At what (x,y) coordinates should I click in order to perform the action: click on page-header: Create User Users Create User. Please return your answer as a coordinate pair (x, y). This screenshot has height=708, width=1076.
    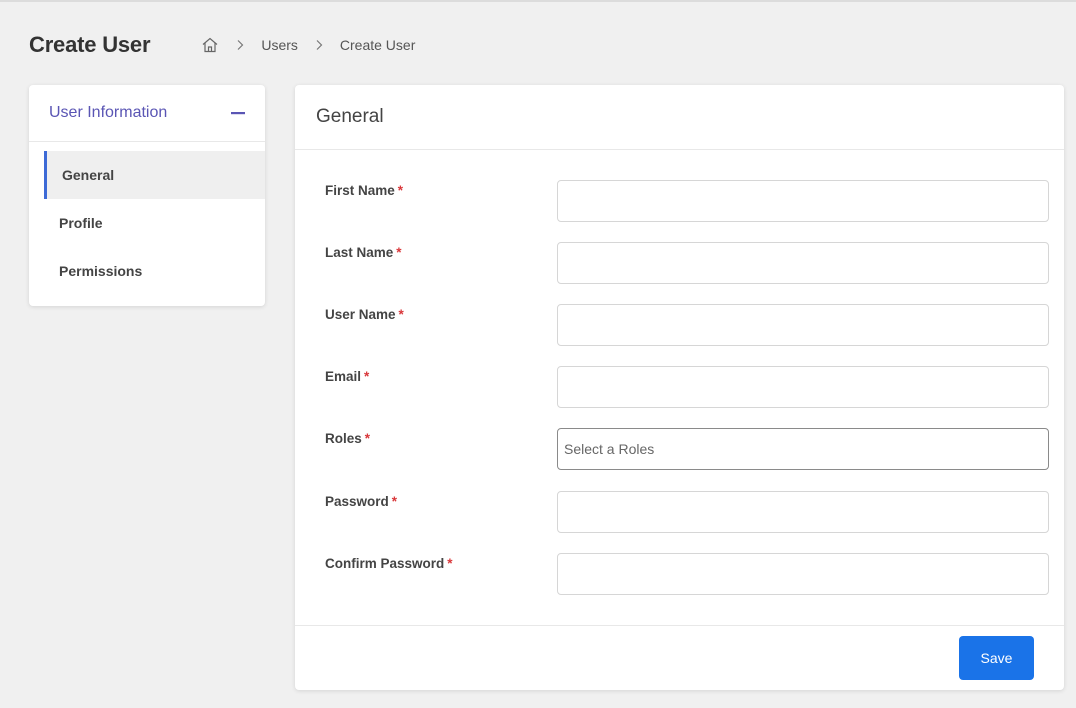
    Looking at the image, I should click on (222, 45).